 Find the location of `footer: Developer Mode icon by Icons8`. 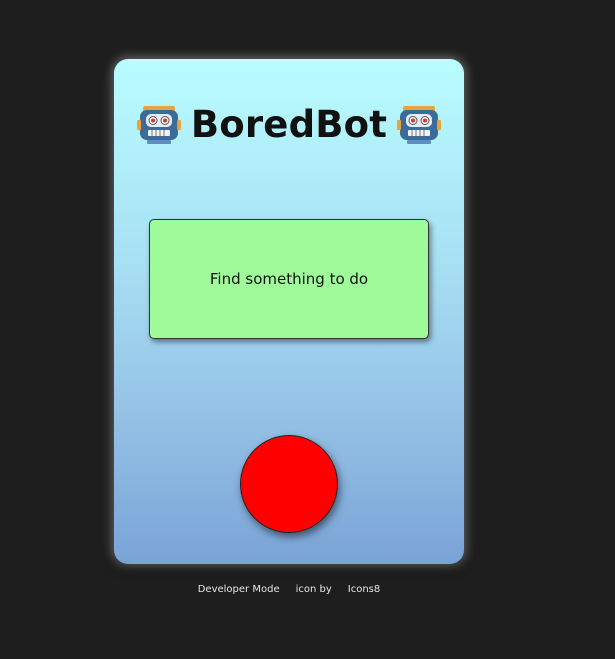

footer: Developer Mode icon by Icons8 is located at coordinates (289, 589).